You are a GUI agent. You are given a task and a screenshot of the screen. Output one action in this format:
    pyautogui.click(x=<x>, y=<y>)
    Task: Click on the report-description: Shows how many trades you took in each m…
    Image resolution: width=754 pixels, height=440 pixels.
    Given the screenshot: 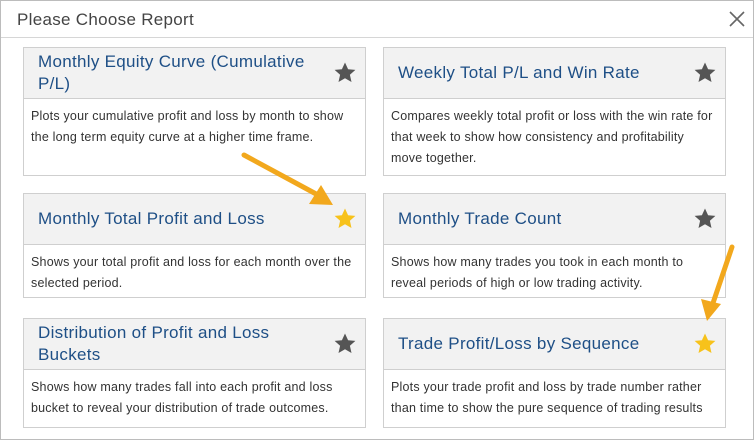 What is the action you would take?
    pyautogui.click(x=537, y=272)
    